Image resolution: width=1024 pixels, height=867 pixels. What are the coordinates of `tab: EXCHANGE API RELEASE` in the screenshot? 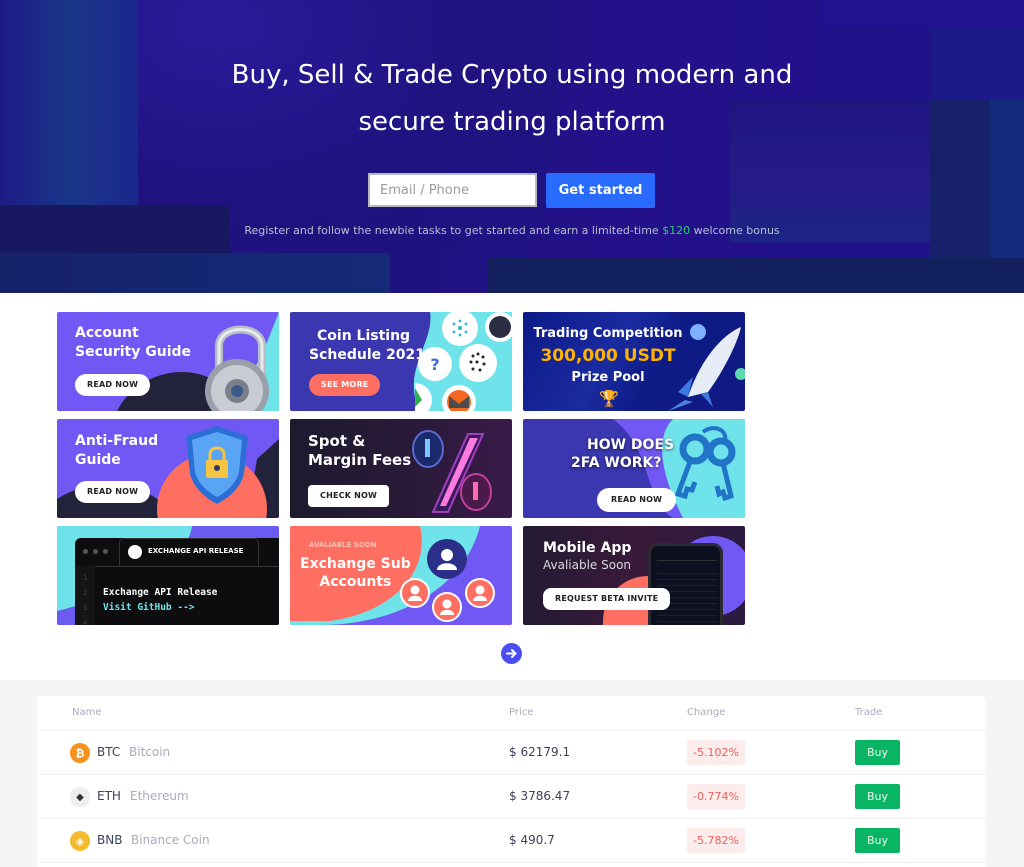 It's located at (189, 552).